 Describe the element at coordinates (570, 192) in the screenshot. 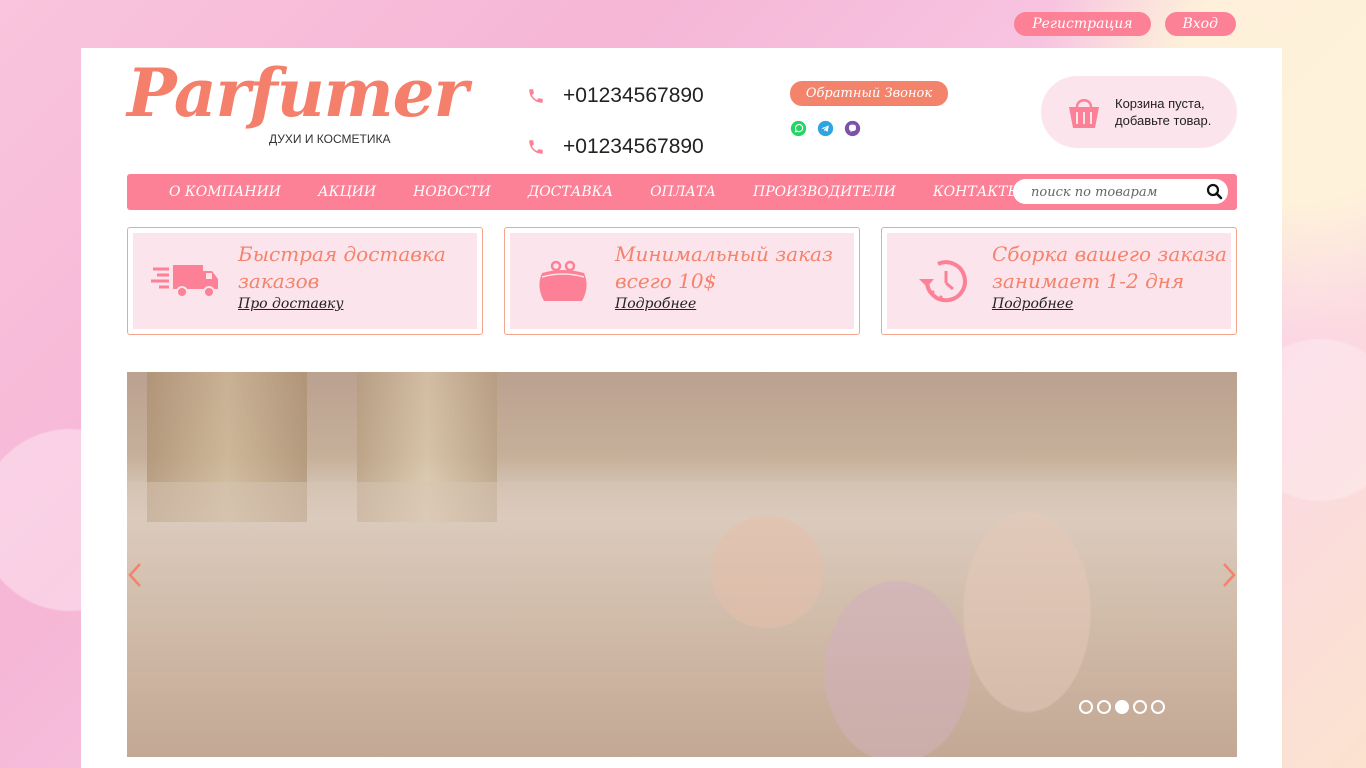

I see `nav-item-delivery: ДОСТАВКА` at that location.